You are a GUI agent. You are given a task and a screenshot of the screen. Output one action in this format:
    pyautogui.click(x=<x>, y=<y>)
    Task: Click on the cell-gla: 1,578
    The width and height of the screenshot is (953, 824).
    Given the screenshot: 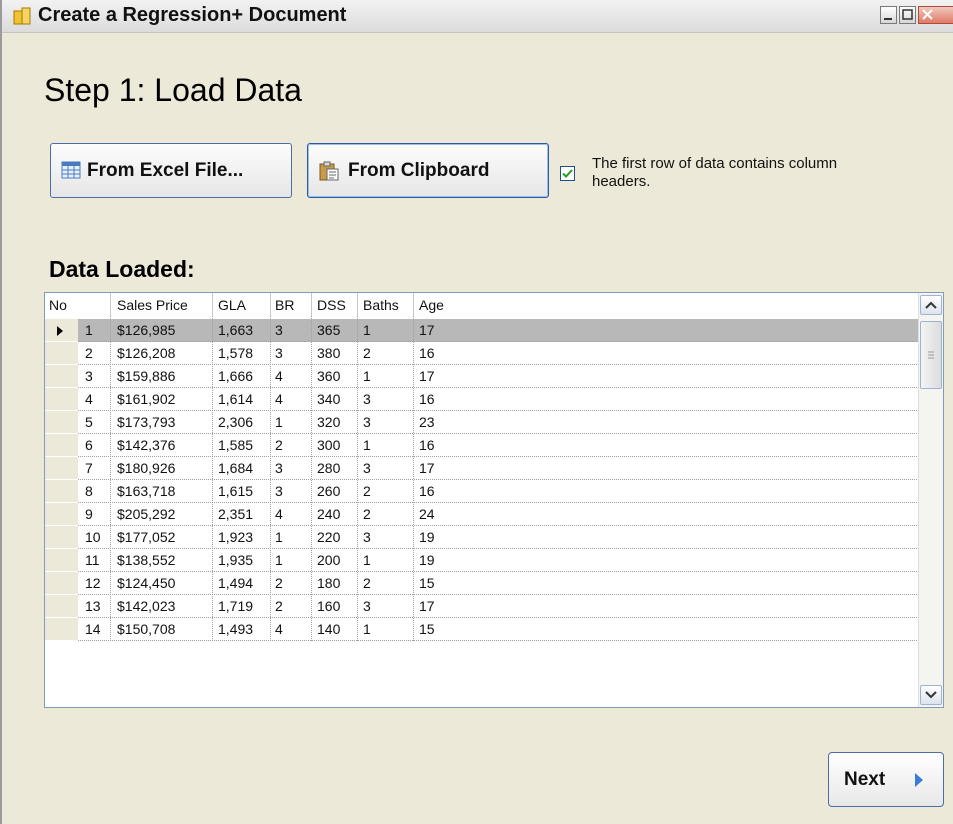 What is the action you would take?
    pyautogui.click(x=235, y=353)
    